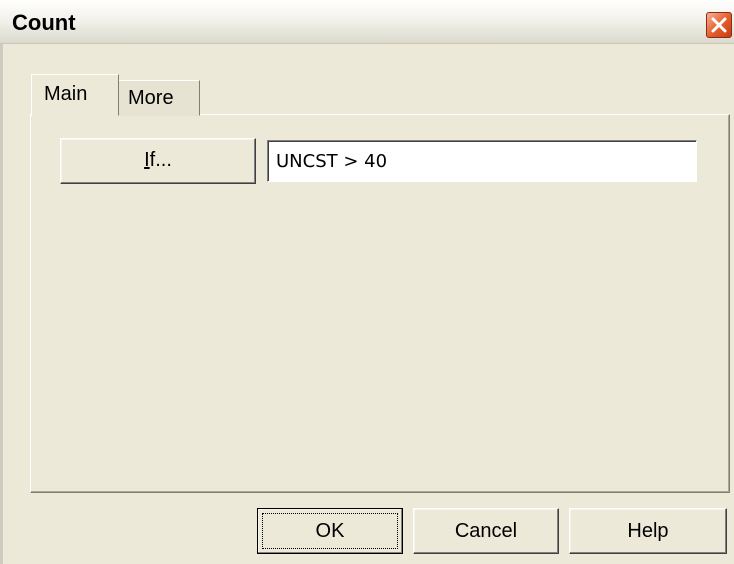 The height and width of the screenshot is (564, 734). Describe the element at coordinates (1, 304) in the screenshot. I see `window-border` at that location.